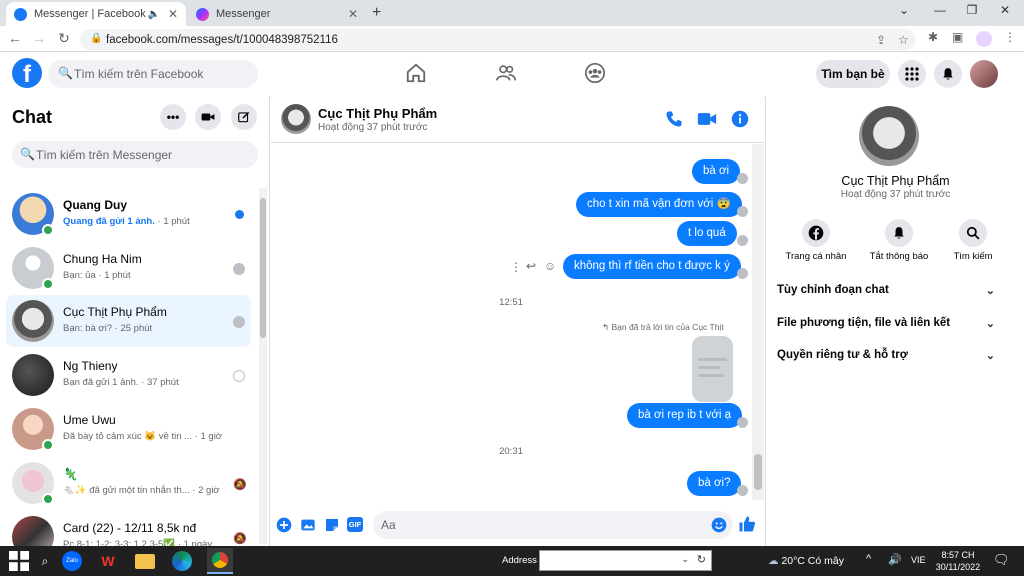 This screenshot has height=576, width=1024. I want to click on address-toolbar-input: ⌄ ↻, so click(625, 560).